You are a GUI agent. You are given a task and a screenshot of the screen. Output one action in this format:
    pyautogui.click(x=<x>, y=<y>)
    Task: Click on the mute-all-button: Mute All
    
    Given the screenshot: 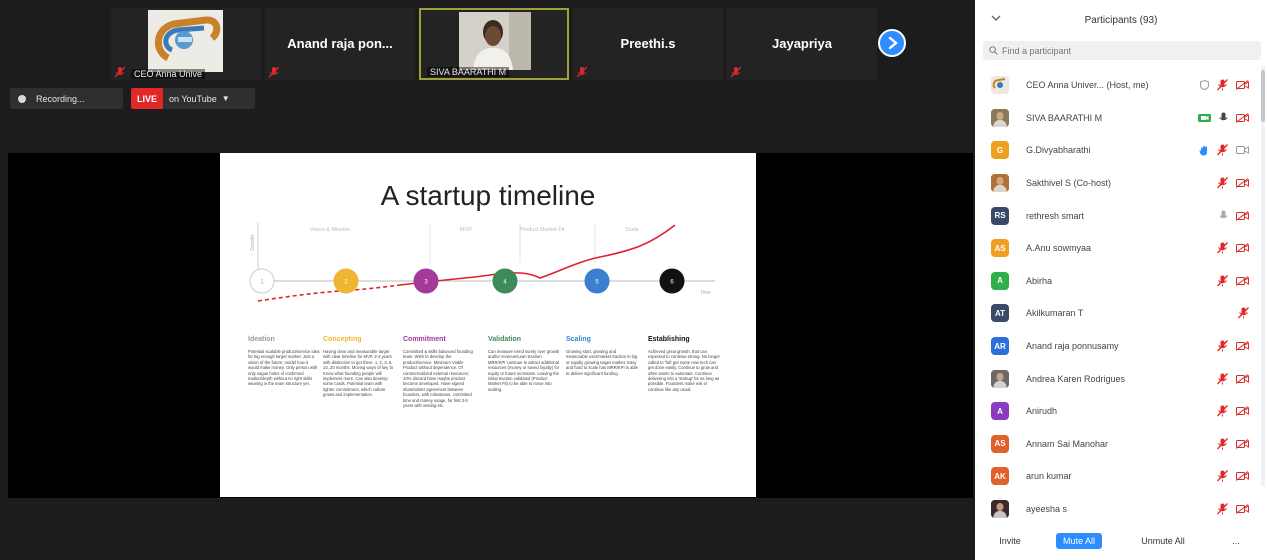 What is the action you would take?
    pyautogui.click(x=1079, y=541)
    